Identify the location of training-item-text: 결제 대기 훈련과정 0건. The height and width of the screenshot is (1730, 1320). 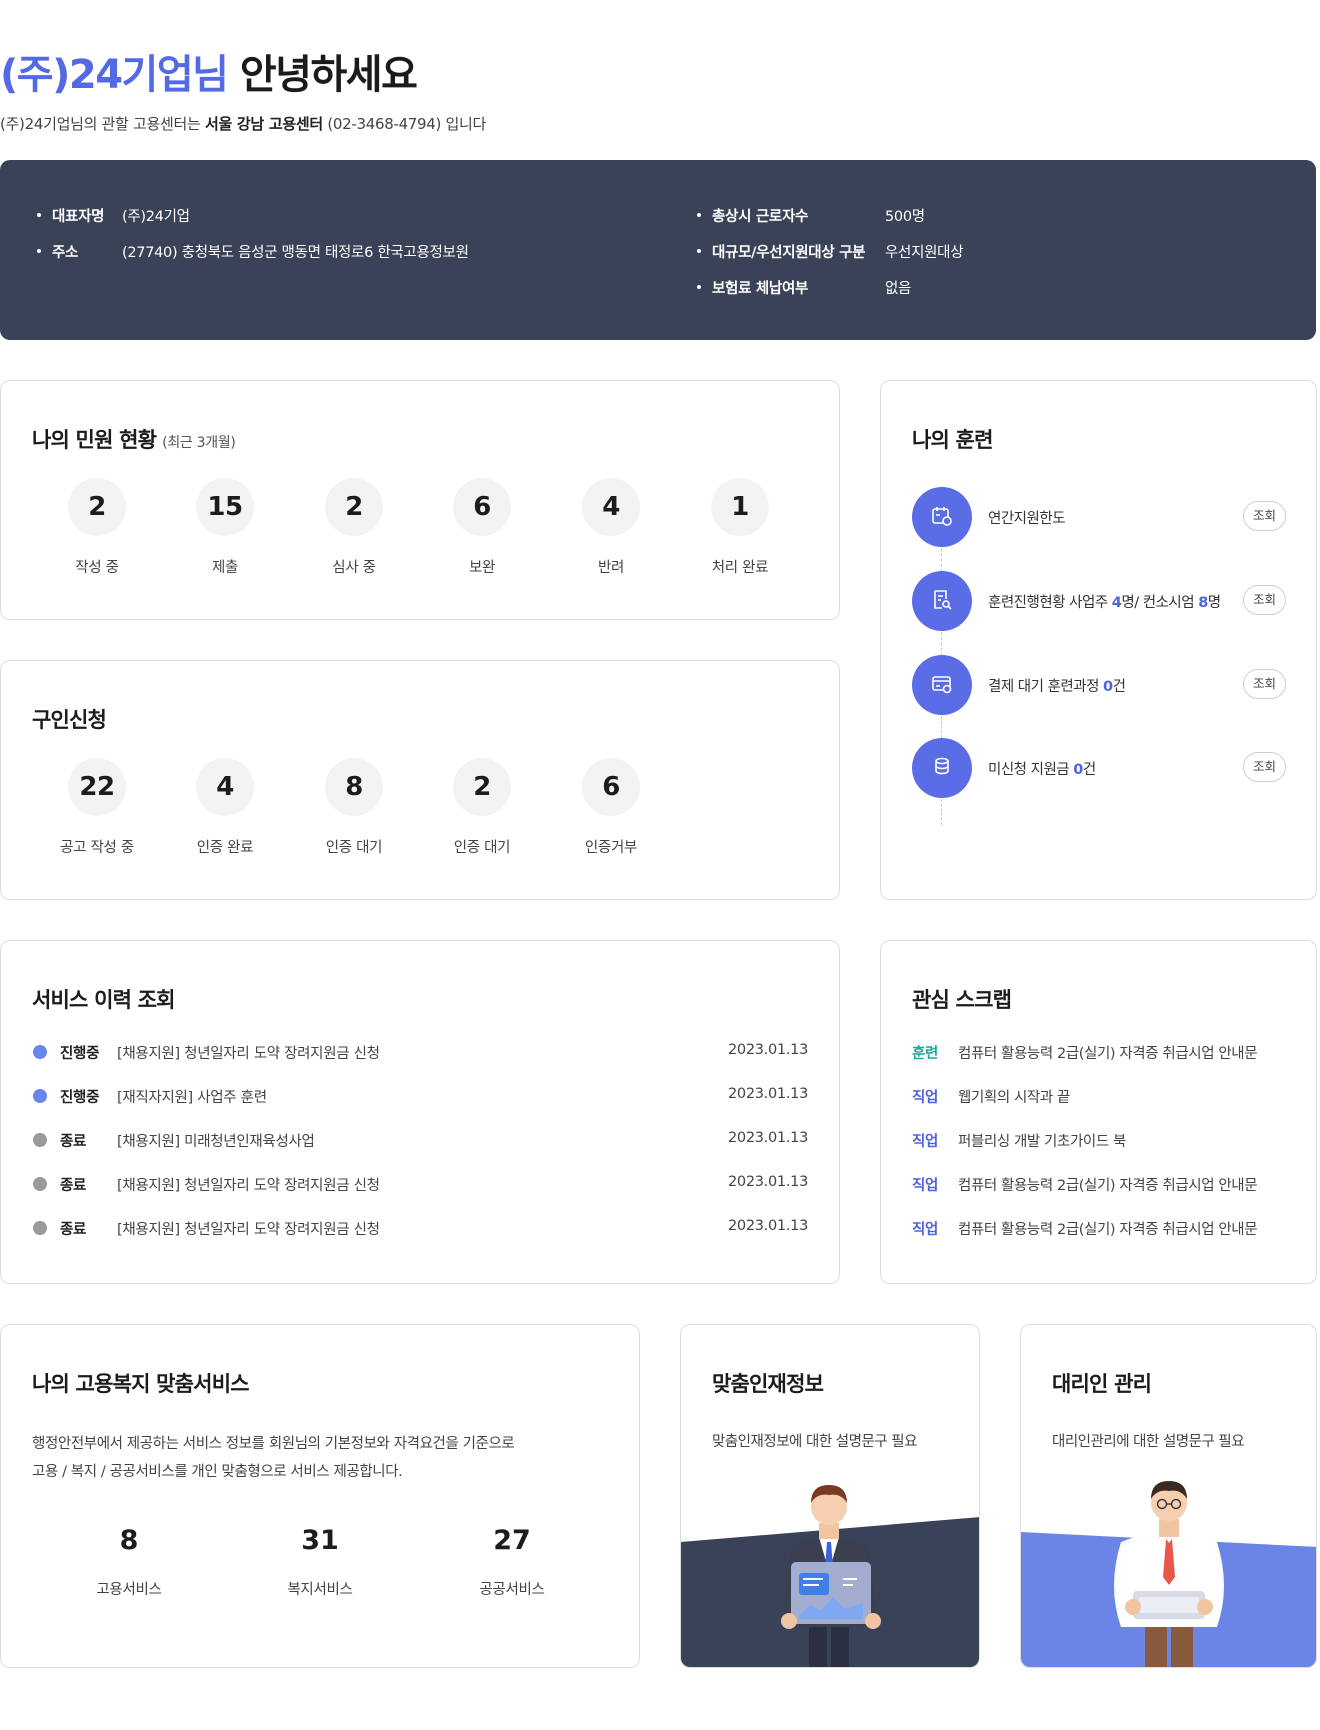
(1057, 685).